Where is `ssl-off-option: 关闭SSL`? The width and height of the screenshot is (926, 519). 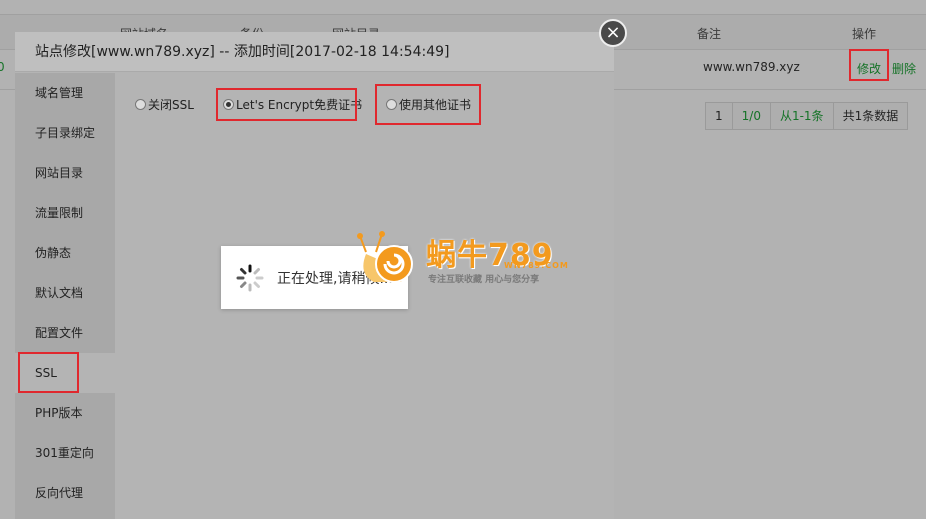
ssl-off-option: 关闭SSL is located at coordinates (164, 104).